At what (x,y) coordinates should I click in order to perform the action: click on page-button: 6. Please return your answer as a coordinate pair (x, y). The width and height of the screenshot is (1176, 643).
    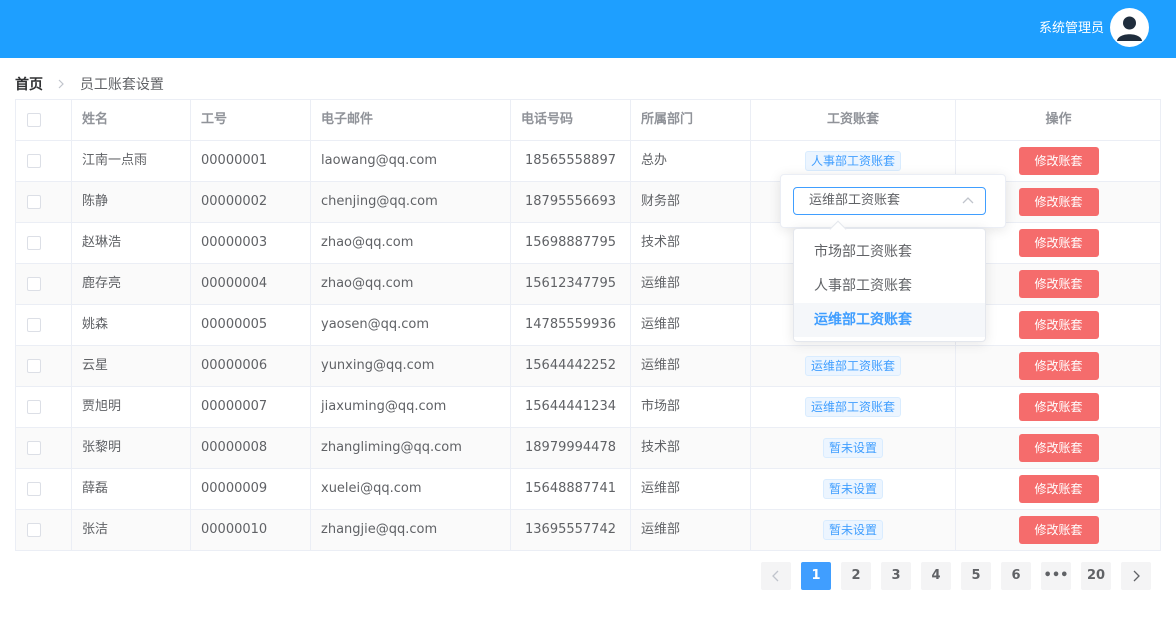
    Looking at the image, I should click on (1016, 576).